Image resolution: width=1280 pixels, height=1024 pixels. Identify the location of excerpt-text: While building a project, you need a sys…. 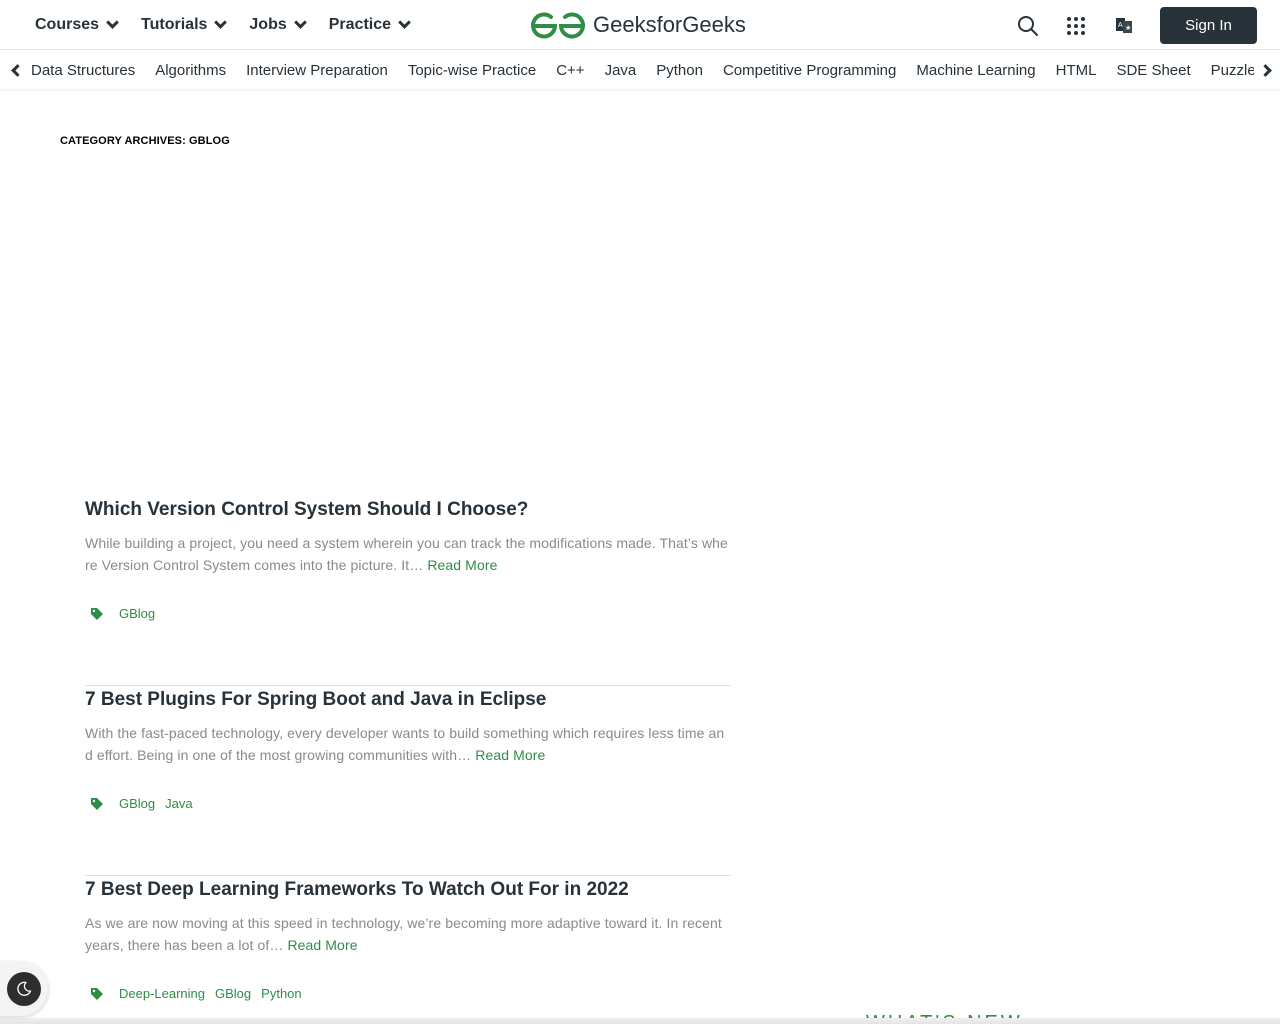
(406, 554).